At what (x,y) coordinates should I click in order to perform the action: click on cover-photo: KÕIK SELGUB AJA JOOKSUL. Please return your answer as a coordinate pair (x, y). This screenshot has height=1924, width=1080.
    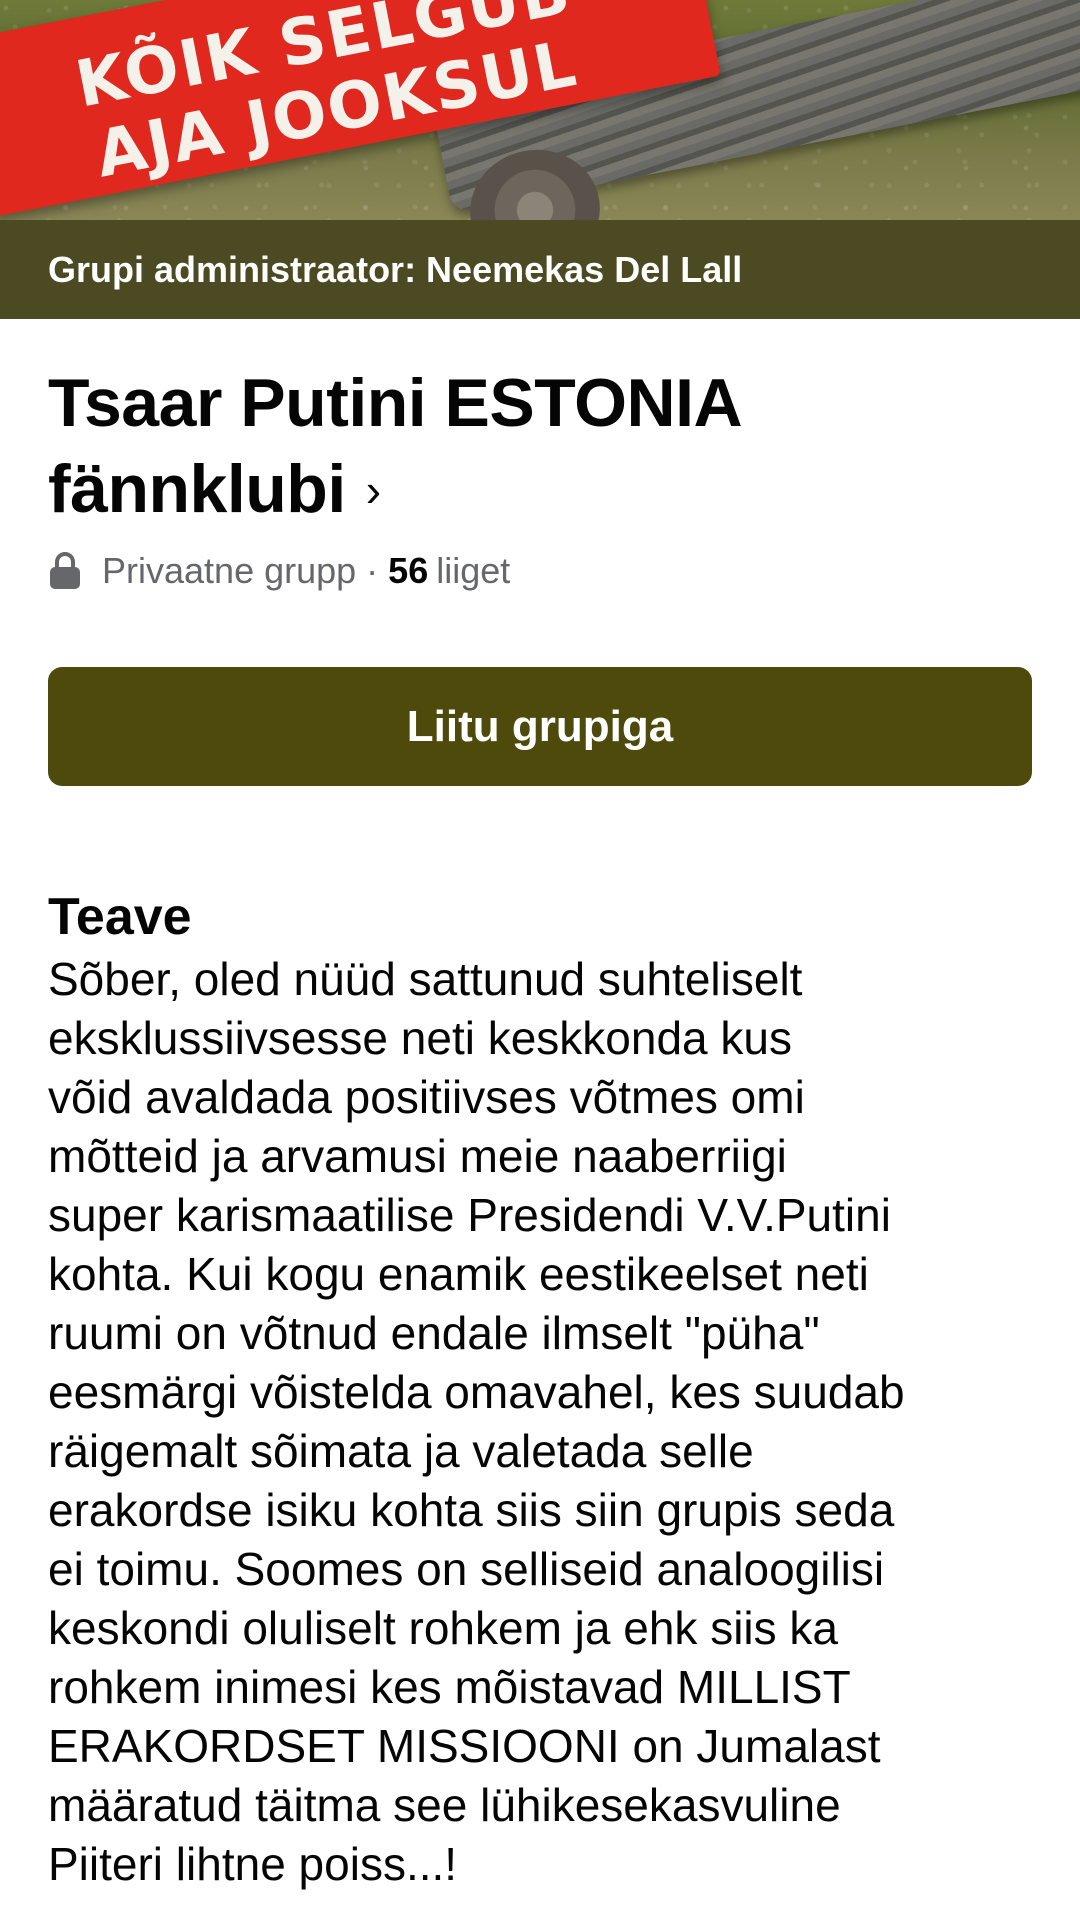
    Looking at the image, I should click on (540, 110).